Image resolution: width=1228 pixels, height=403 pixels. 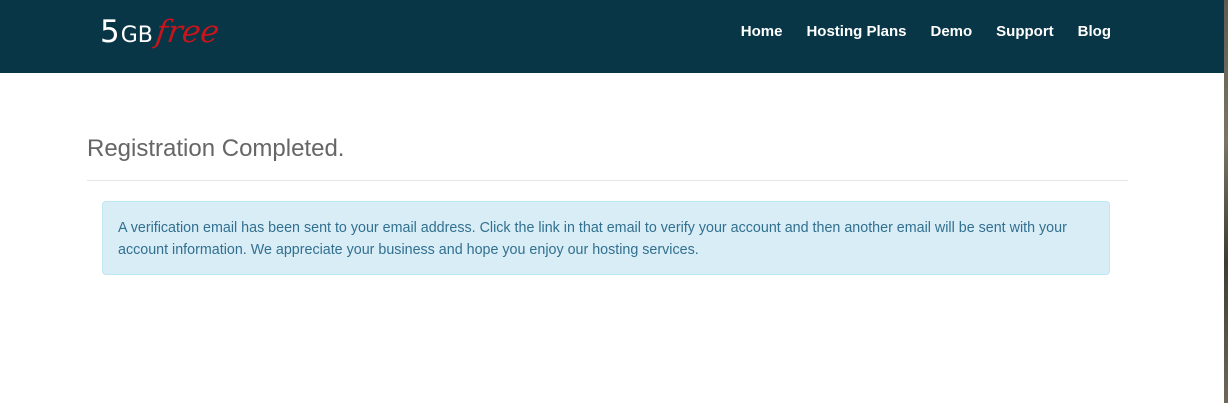 I want to click on site-logo-link: 5 GB free, so click(x=161, y=35).